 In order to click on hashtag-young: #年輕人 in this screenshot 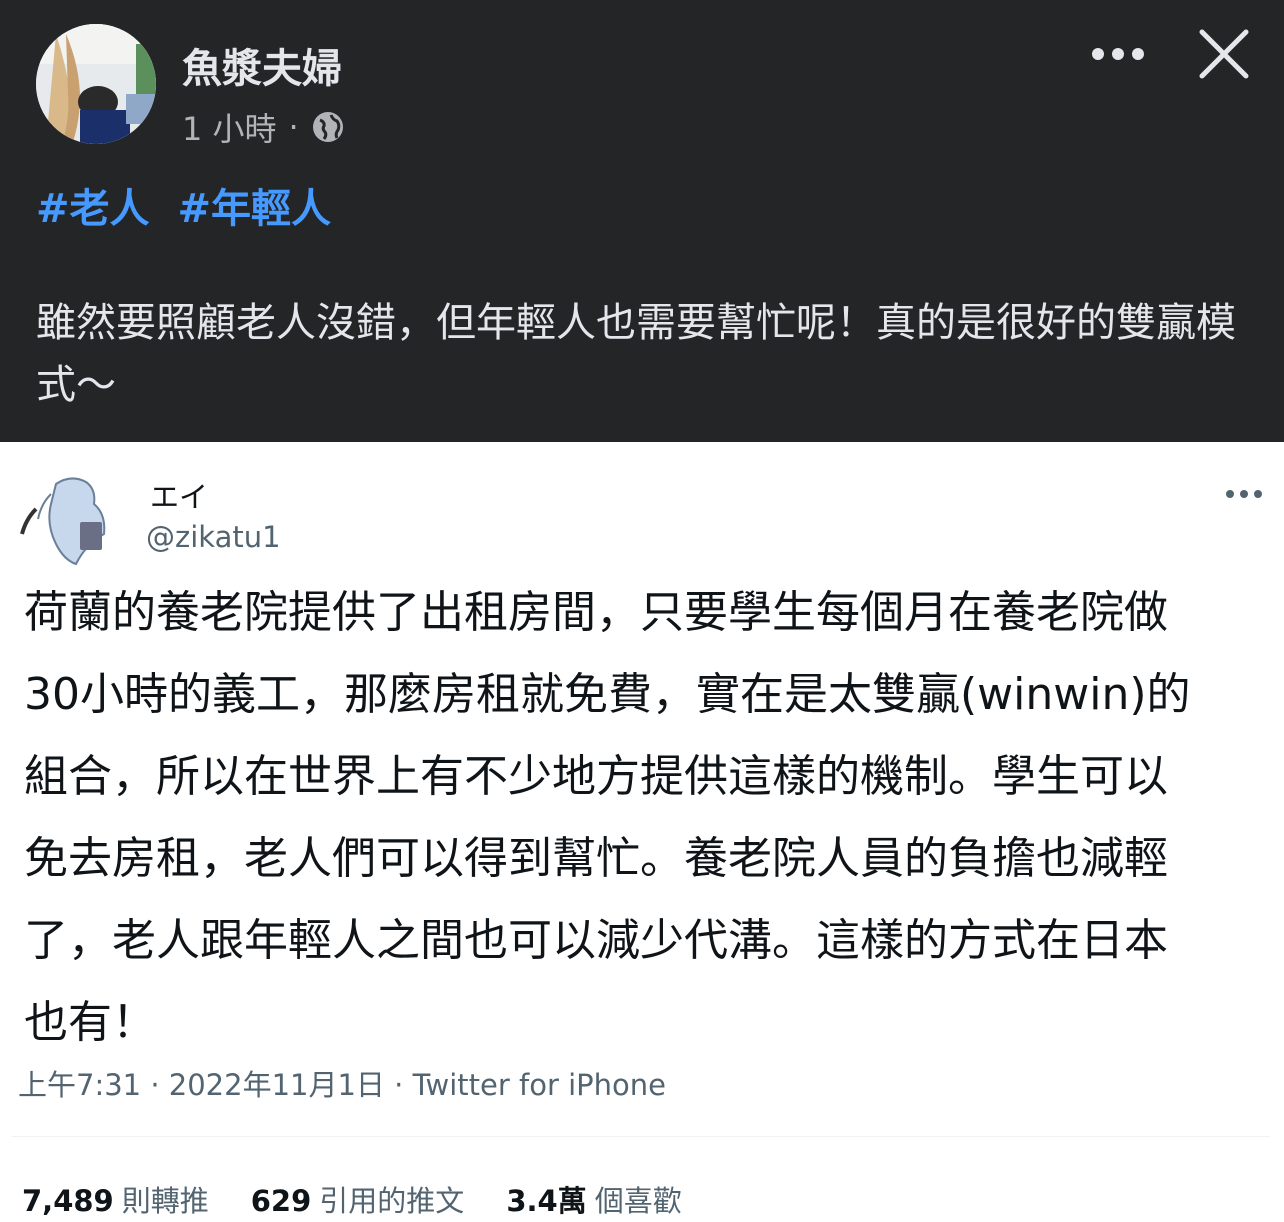, I will do `click(254, 209)`.